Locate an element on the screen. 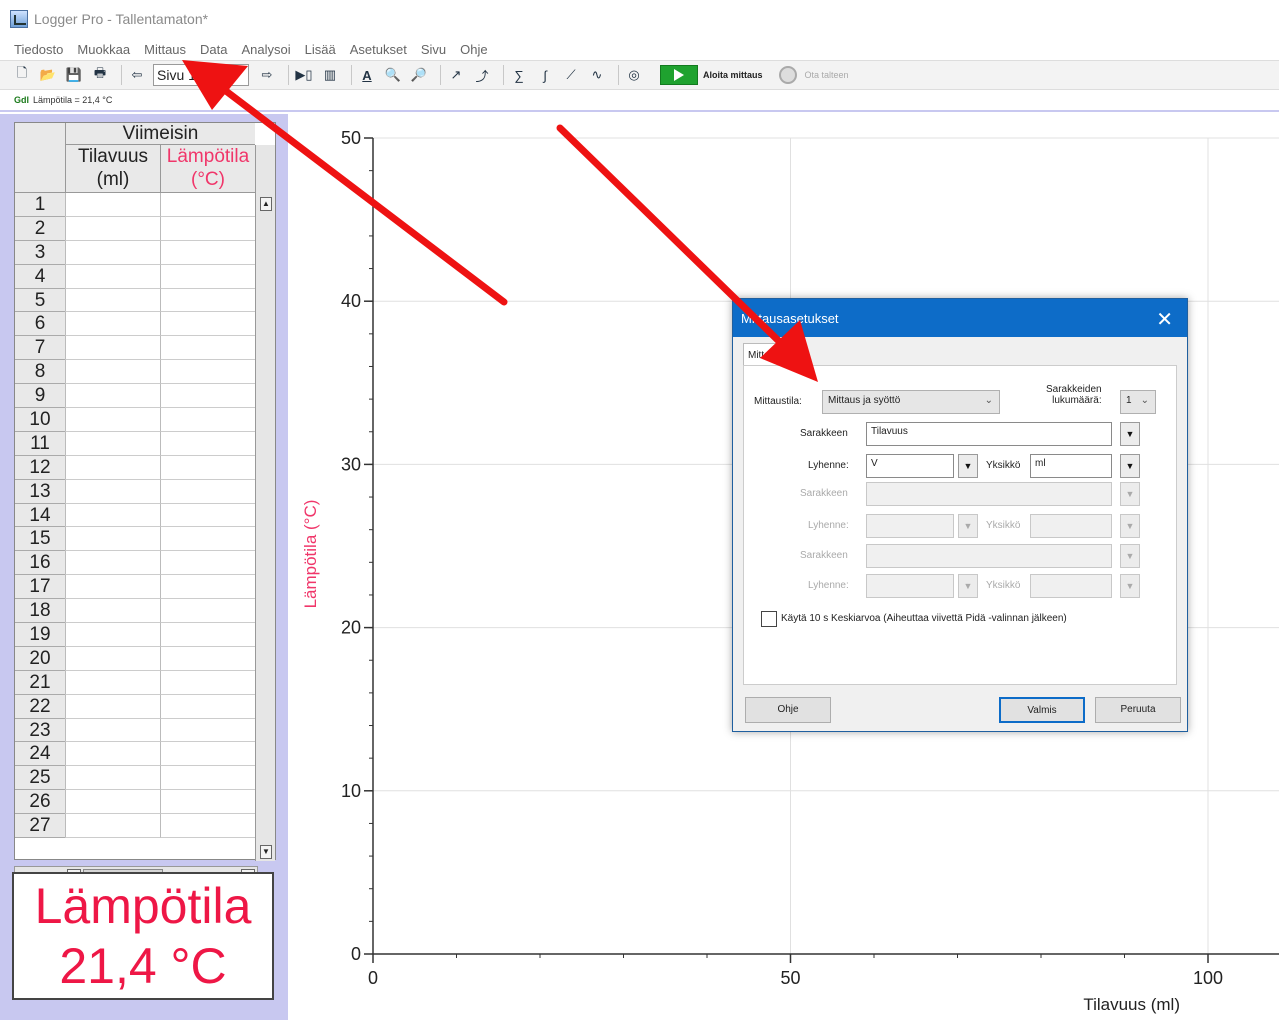  statistics-icon: ∑ is located at coordinates (519, 75).